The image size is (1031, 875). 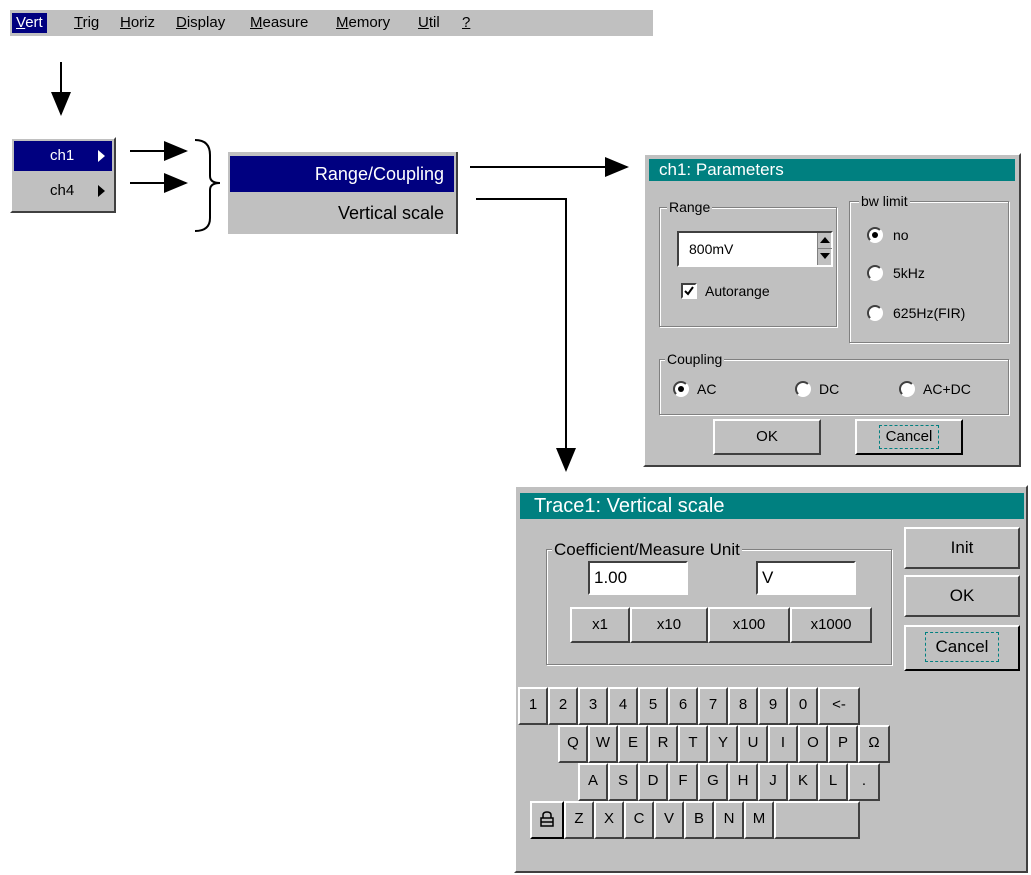 What do you see at coordinates (749, 625) in the screenshot?
I see `x100-button: x100` at bounding box center [749, 625].